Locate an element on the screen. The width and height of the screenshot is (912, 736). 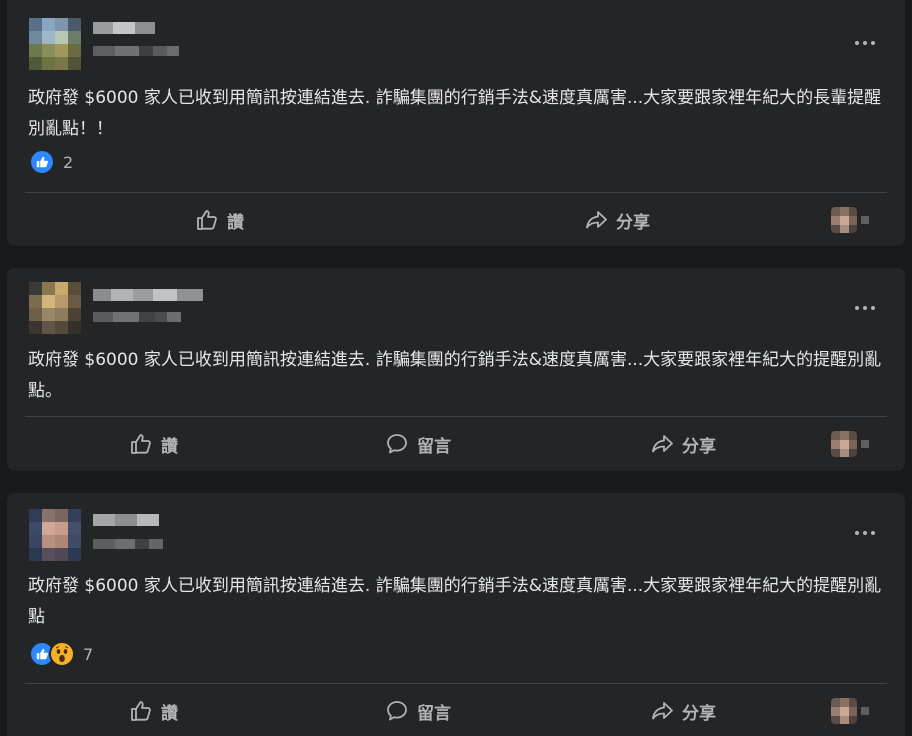
reactions-summary: 2 is located at coordinates (51, 162).